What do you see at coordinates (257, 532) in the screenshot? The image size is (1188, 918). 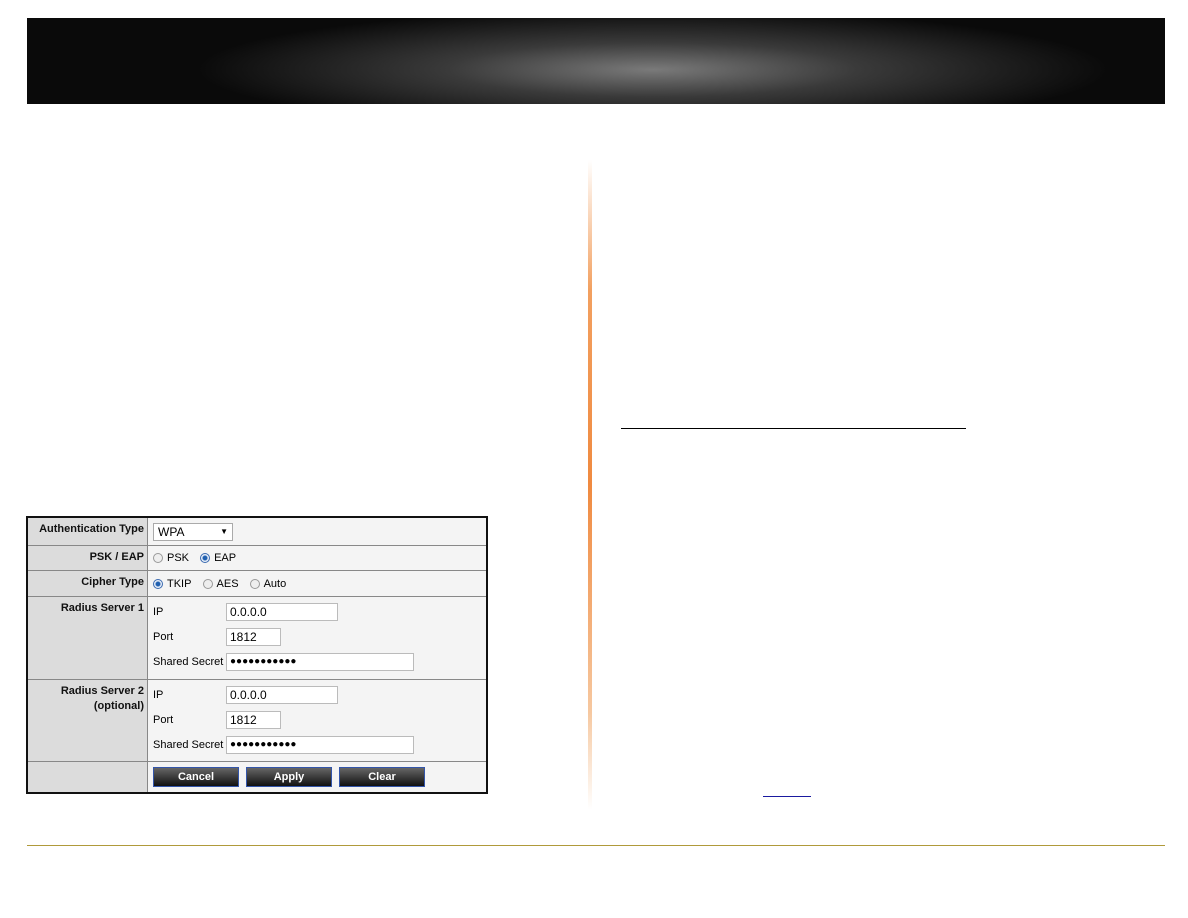 I see `auth-type-row: Authentication Type WPA ▼` at bounding box center [257, 532].